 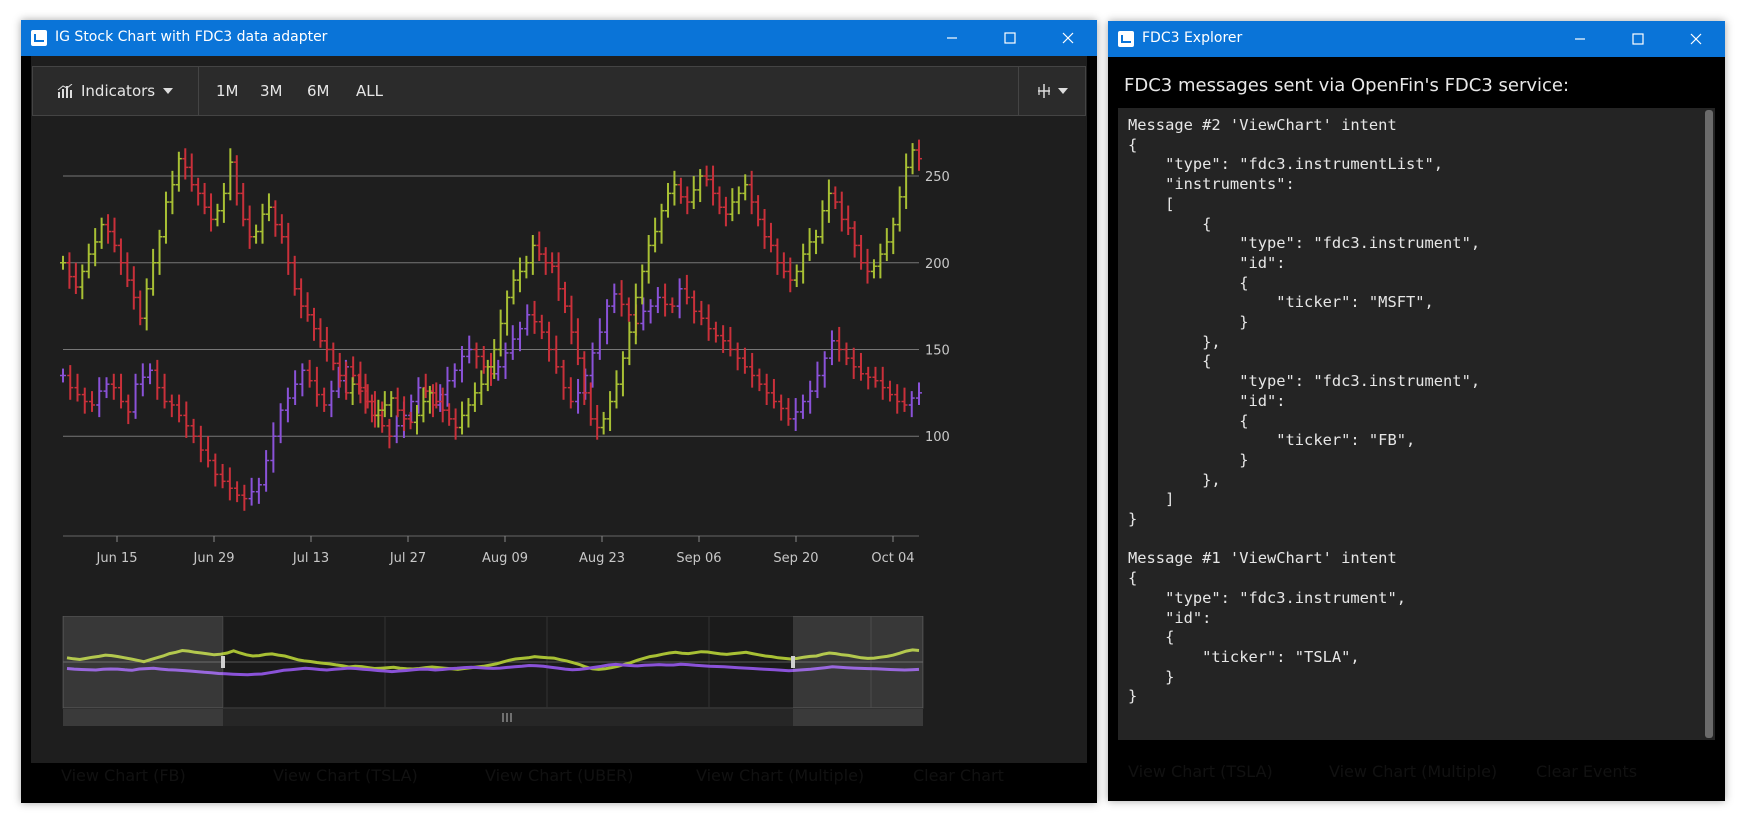 I want to click on clear-chart-button: Clear Chart, so click(x=976, y=775).